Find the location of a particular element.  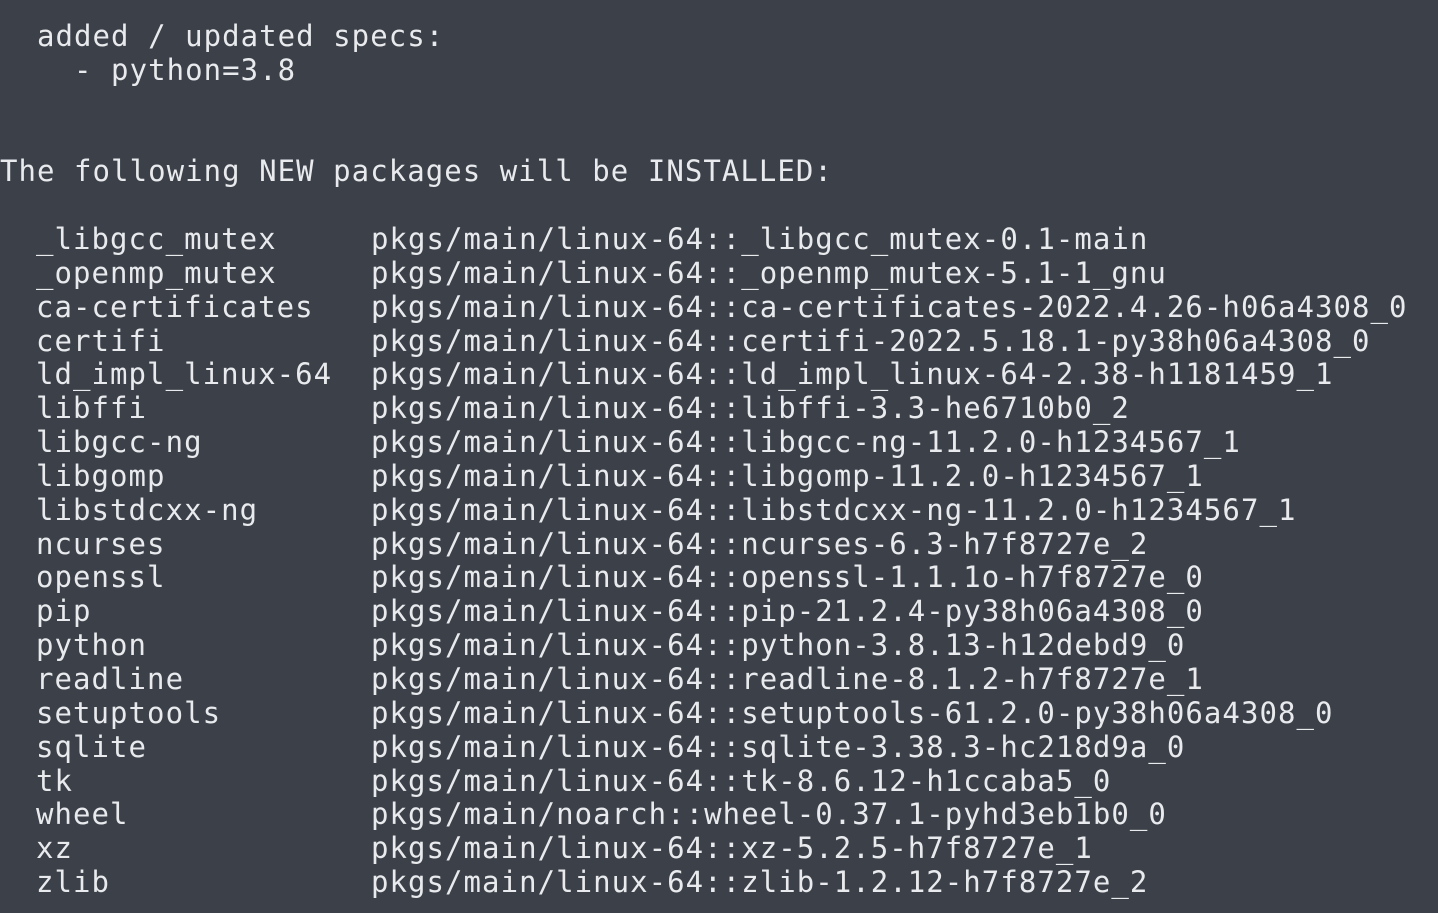

package-name: wheel is located at coordinates (82, 814).